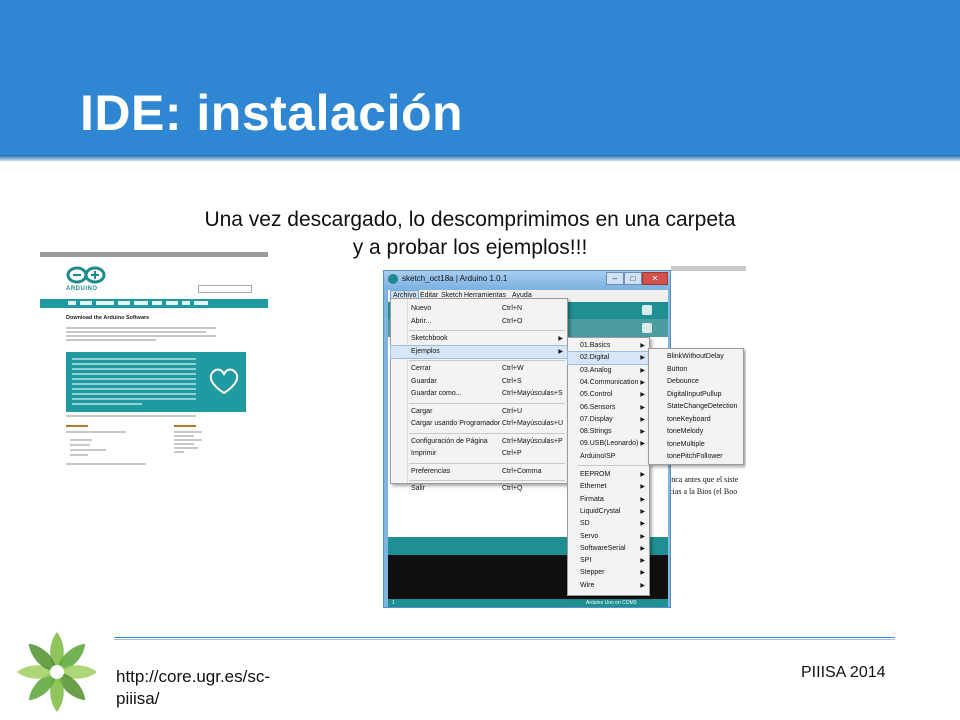 The height and width of the screenshot is (720, 960). Describe the element at coordinates (586, 561) in the screenshot. I see `ejemplos-menu-item-label: SPI` at that location.